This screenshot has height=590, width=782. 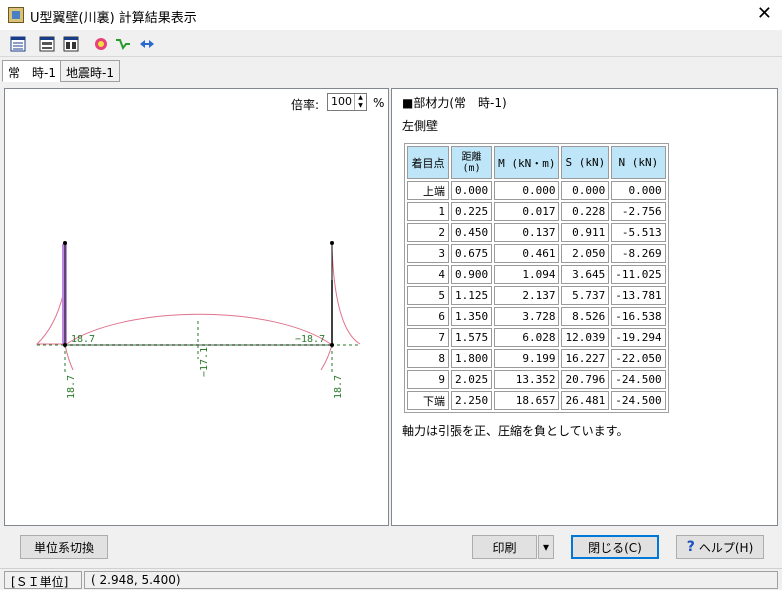 What do you see at coordinates (472, 379) in the screenshot?
I see `table-cell: 2.025` at bounding box center [472, 379].